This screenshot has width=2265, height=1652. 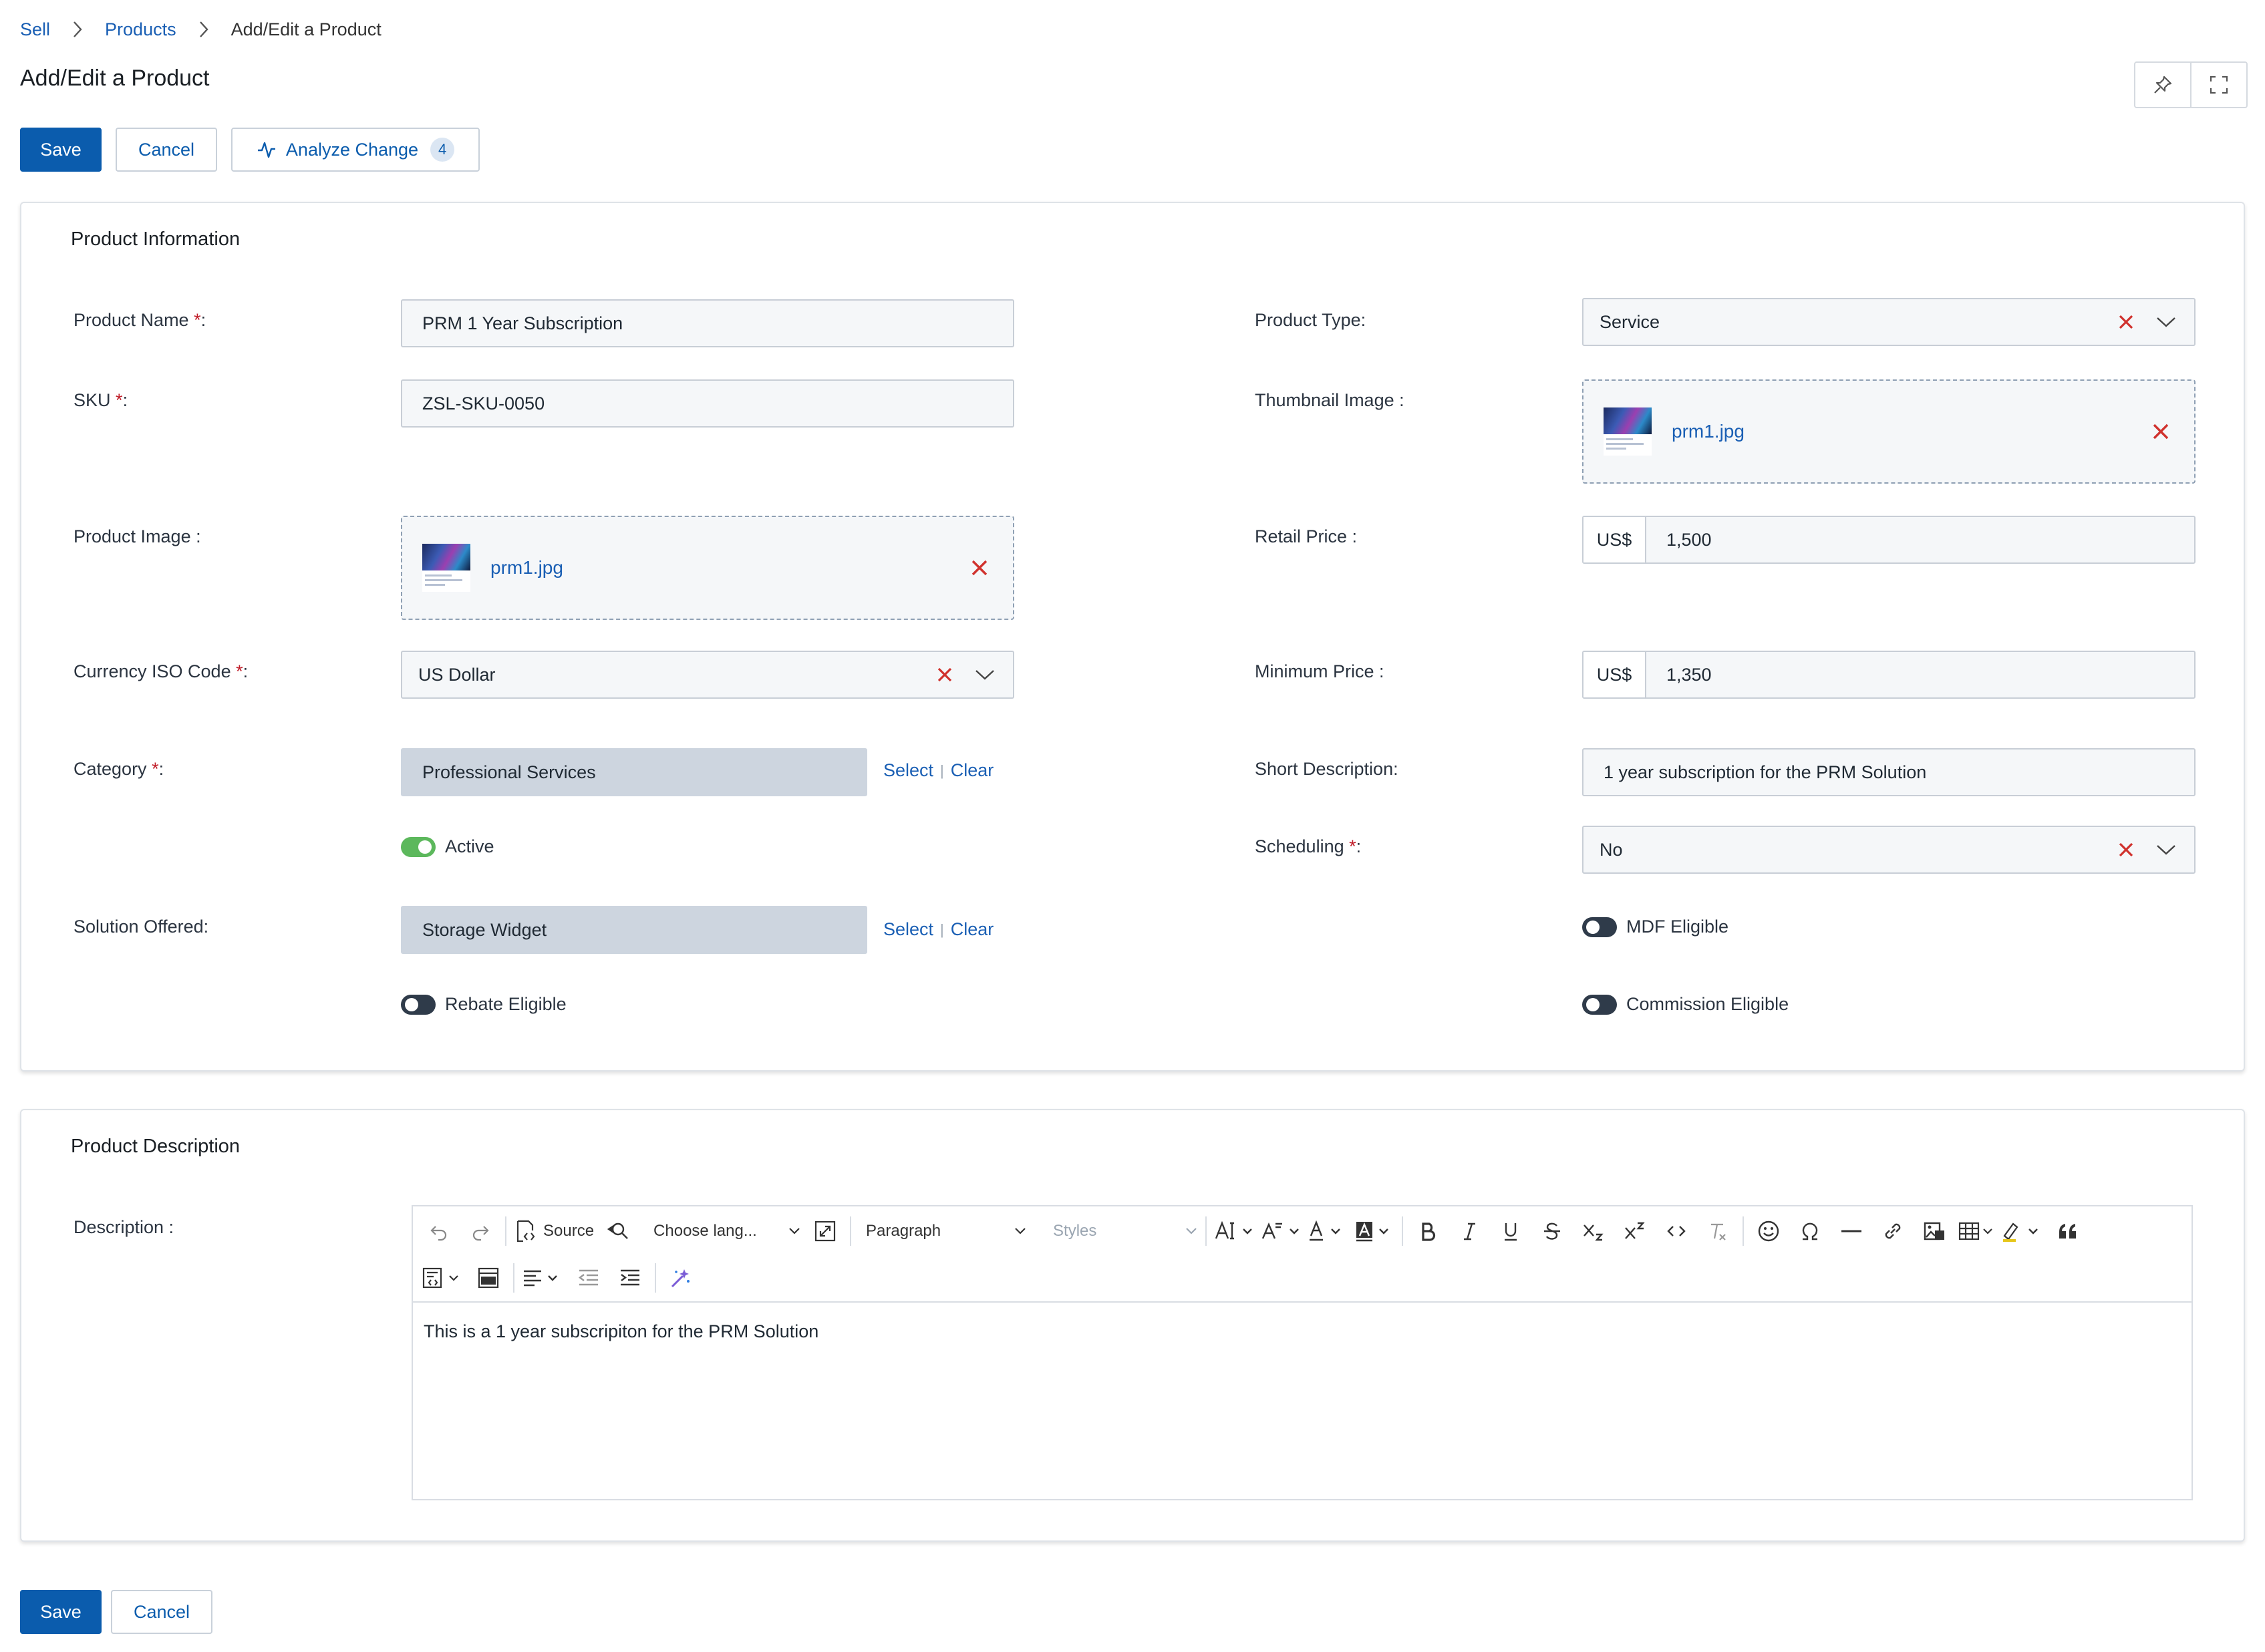 What do you see at coordinates (1307, 536) in the screenshot?
I see `retail-price-label: Retail Price :` at bounding box center [1307, 536].